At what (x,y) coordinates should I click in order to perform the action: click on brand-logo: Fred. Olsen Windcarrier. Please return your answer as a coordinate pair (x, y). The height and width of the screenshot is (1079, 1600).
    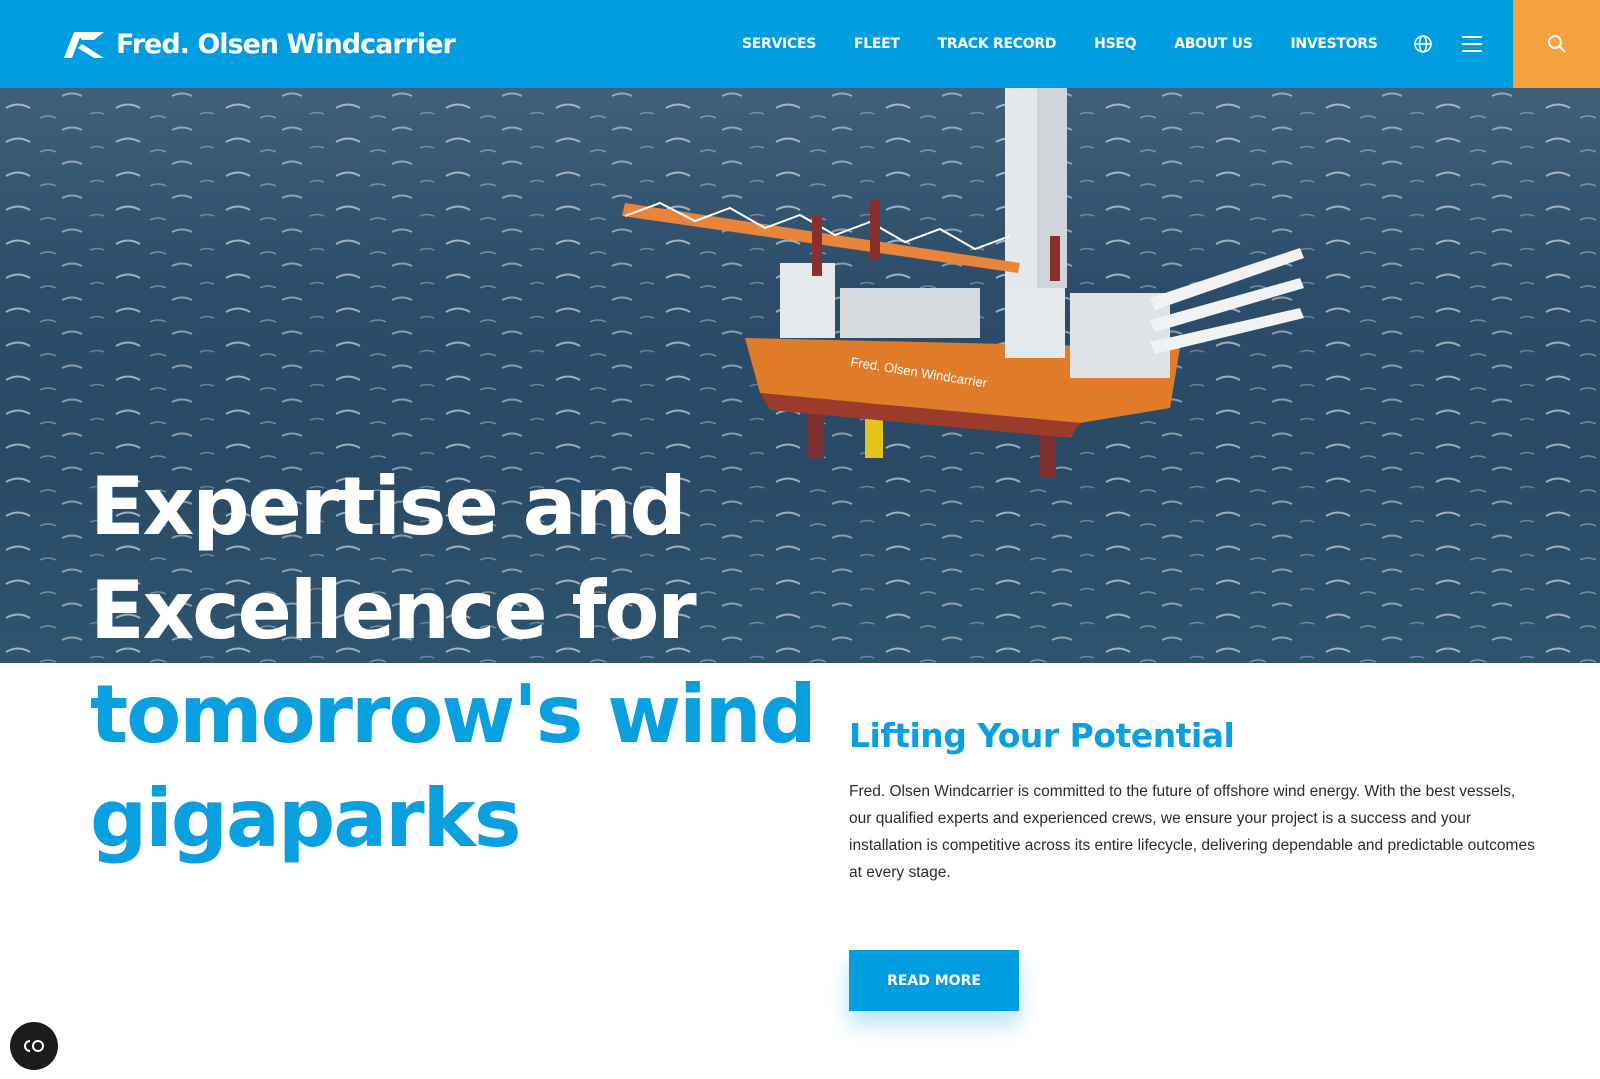
    Looking at the image, I should click on (260, 44).